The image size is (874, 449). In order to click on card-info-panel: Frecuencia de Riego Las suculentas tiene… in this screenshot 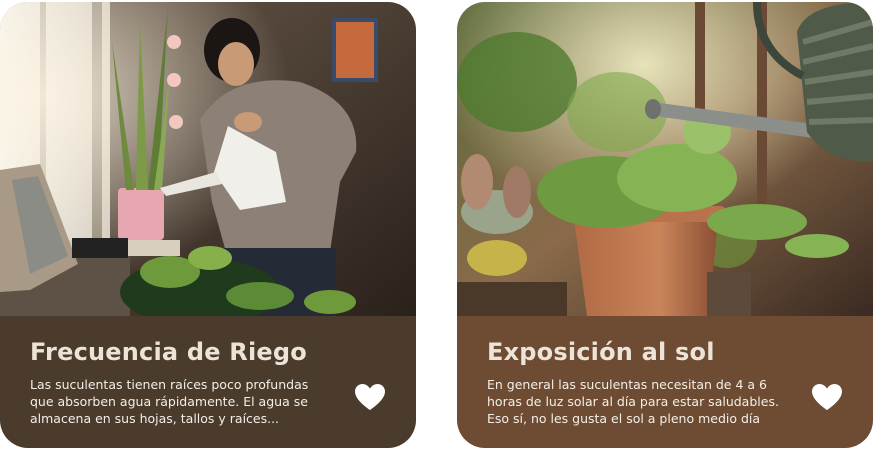, I will do `click(208, 382)`.